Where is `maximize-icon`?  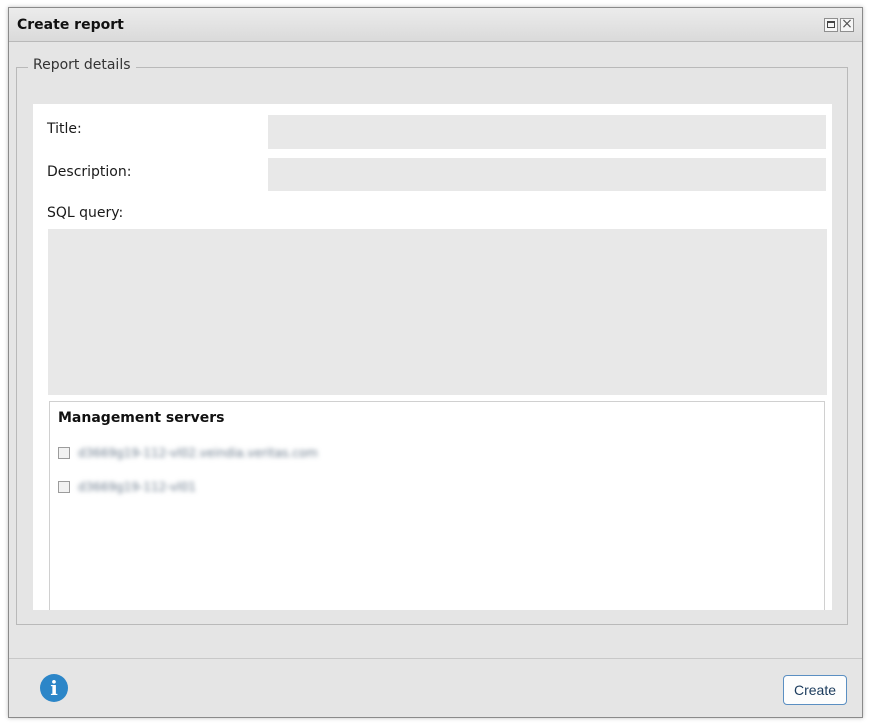
maximize-icon is located at coordinates (831, 25).